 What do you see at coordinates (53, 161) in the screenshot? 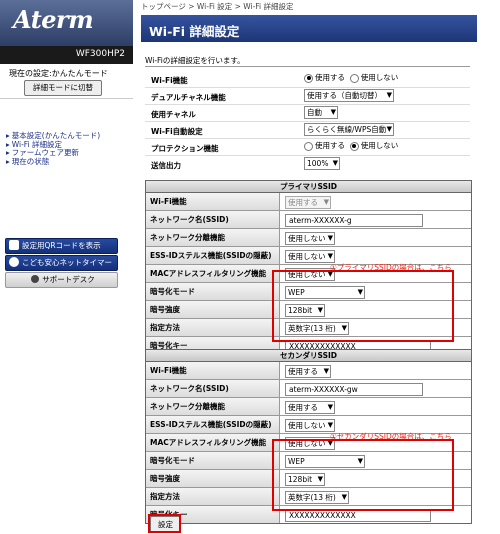
I see `nav-status: ▸ 現在の状態` at bounding box center [53, 161].